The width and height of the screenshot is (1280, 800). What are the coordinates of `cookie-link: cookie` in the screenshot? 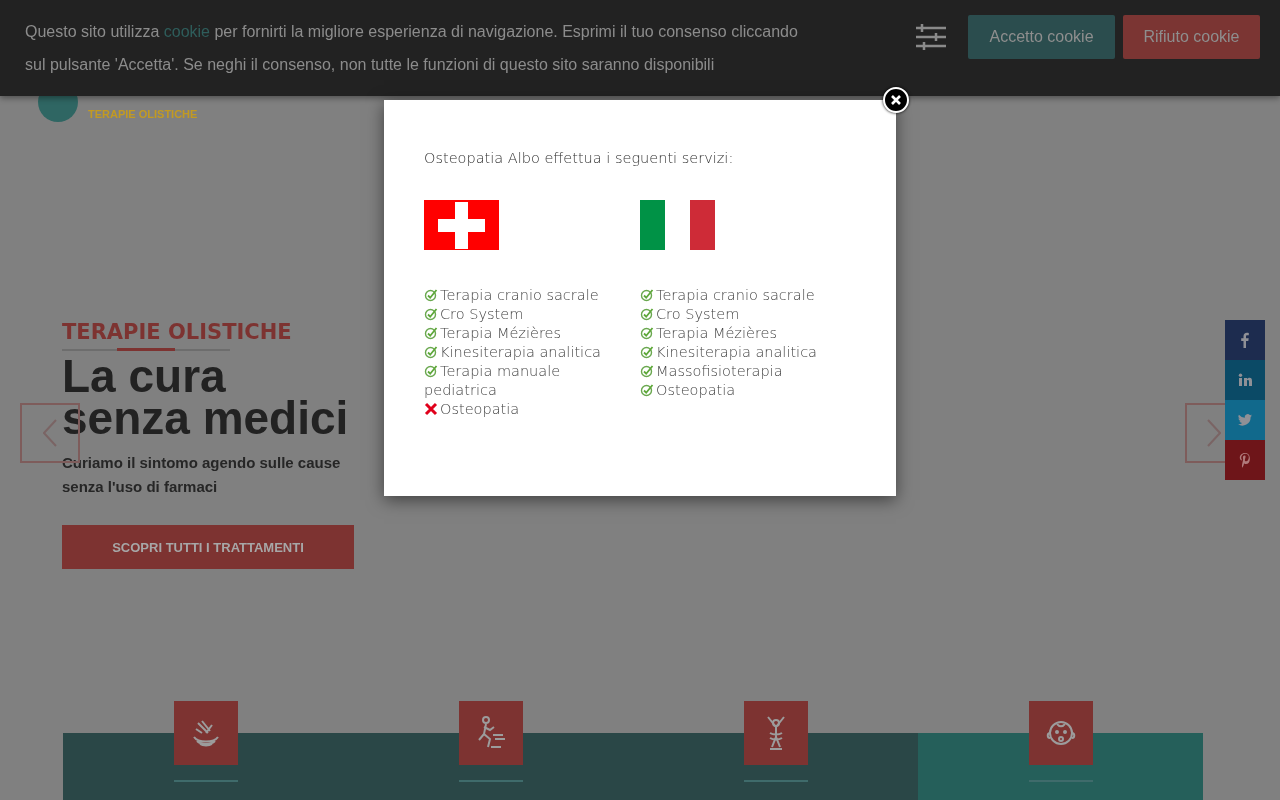 It's located at (186, 31).